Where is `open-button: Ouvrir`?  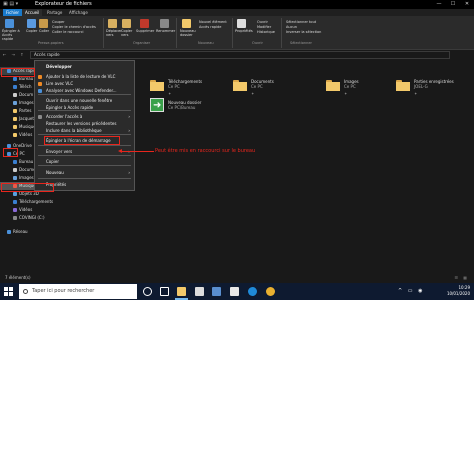 open-button: Ouvrir is located at coordinates (262, 22).